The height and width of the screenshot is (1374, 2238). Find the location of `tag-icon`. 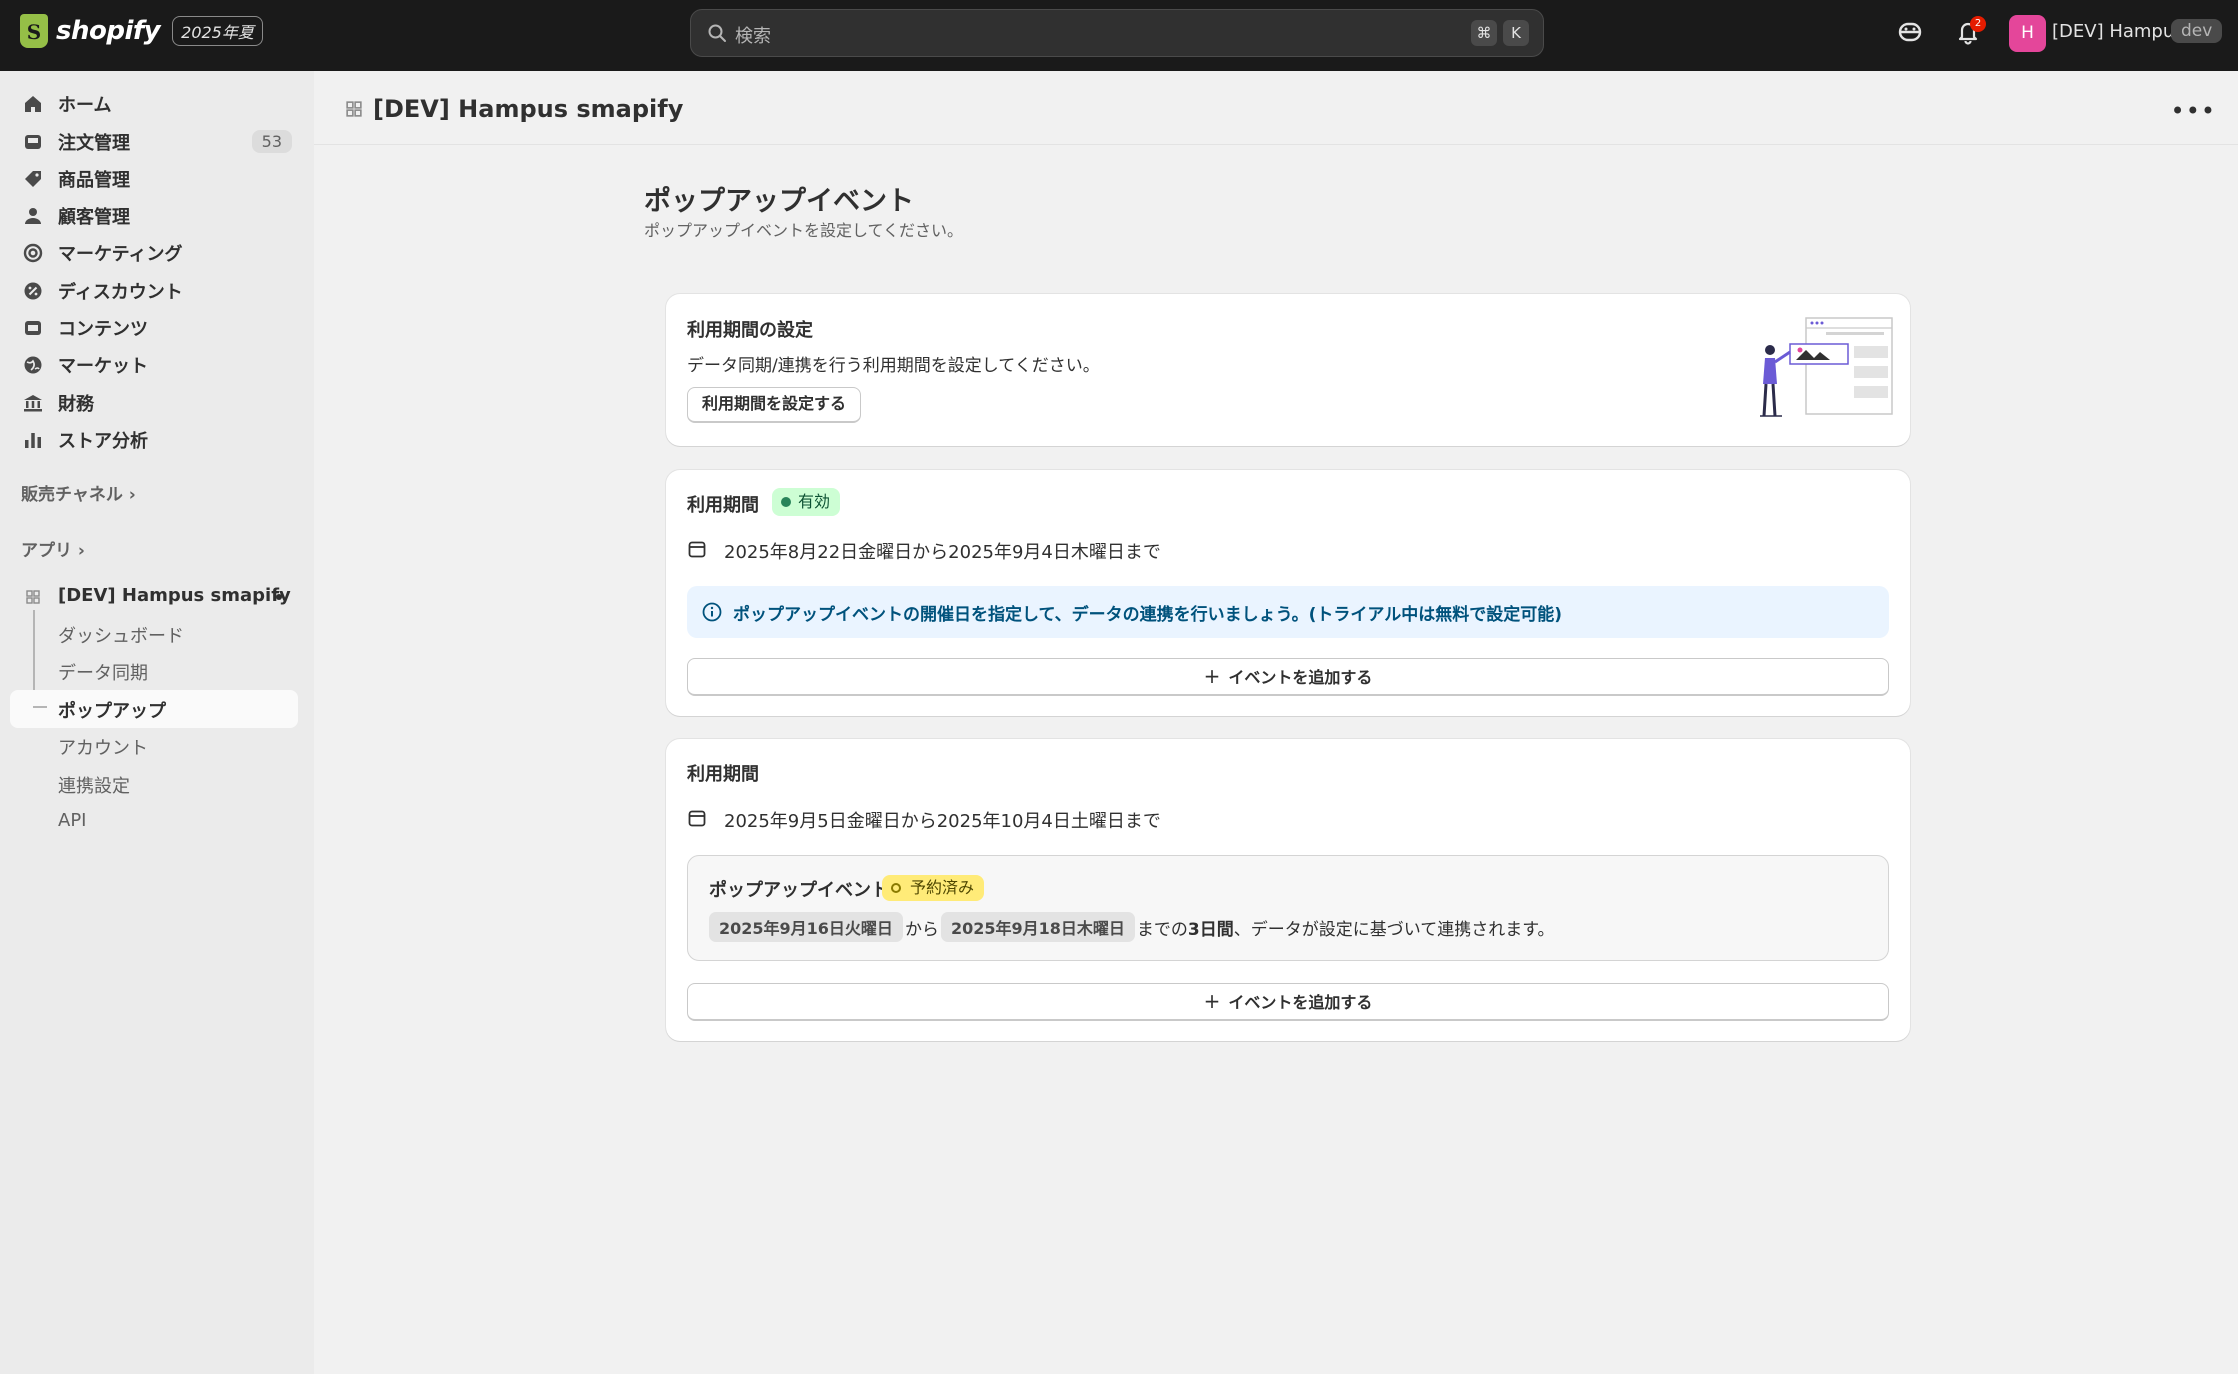

tag-icon is located at coordinates (33, 179).